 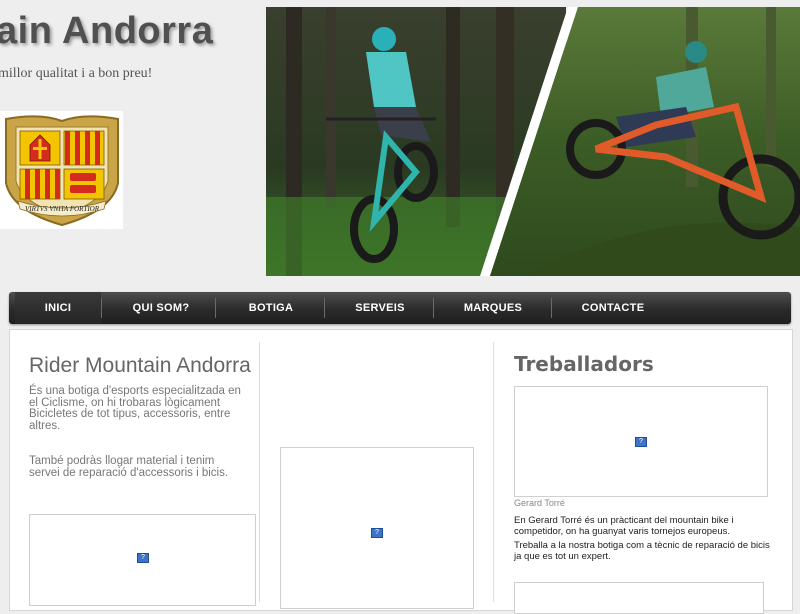 I want to click on intro-heading: Rider Mountain Andorra, so click(x=140, y=365).